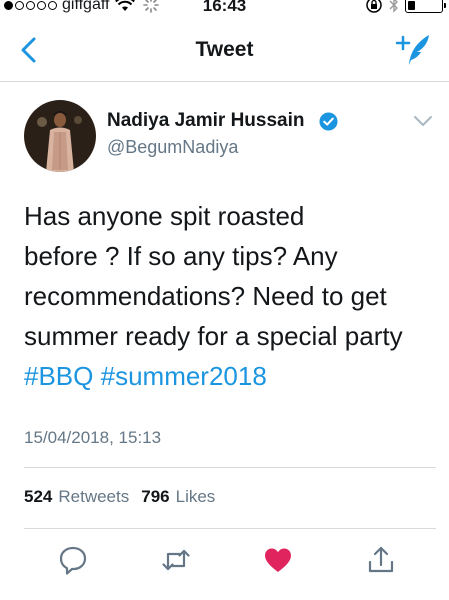  I want to click on author-handle: @BegumNadiya, so click(172, 147).